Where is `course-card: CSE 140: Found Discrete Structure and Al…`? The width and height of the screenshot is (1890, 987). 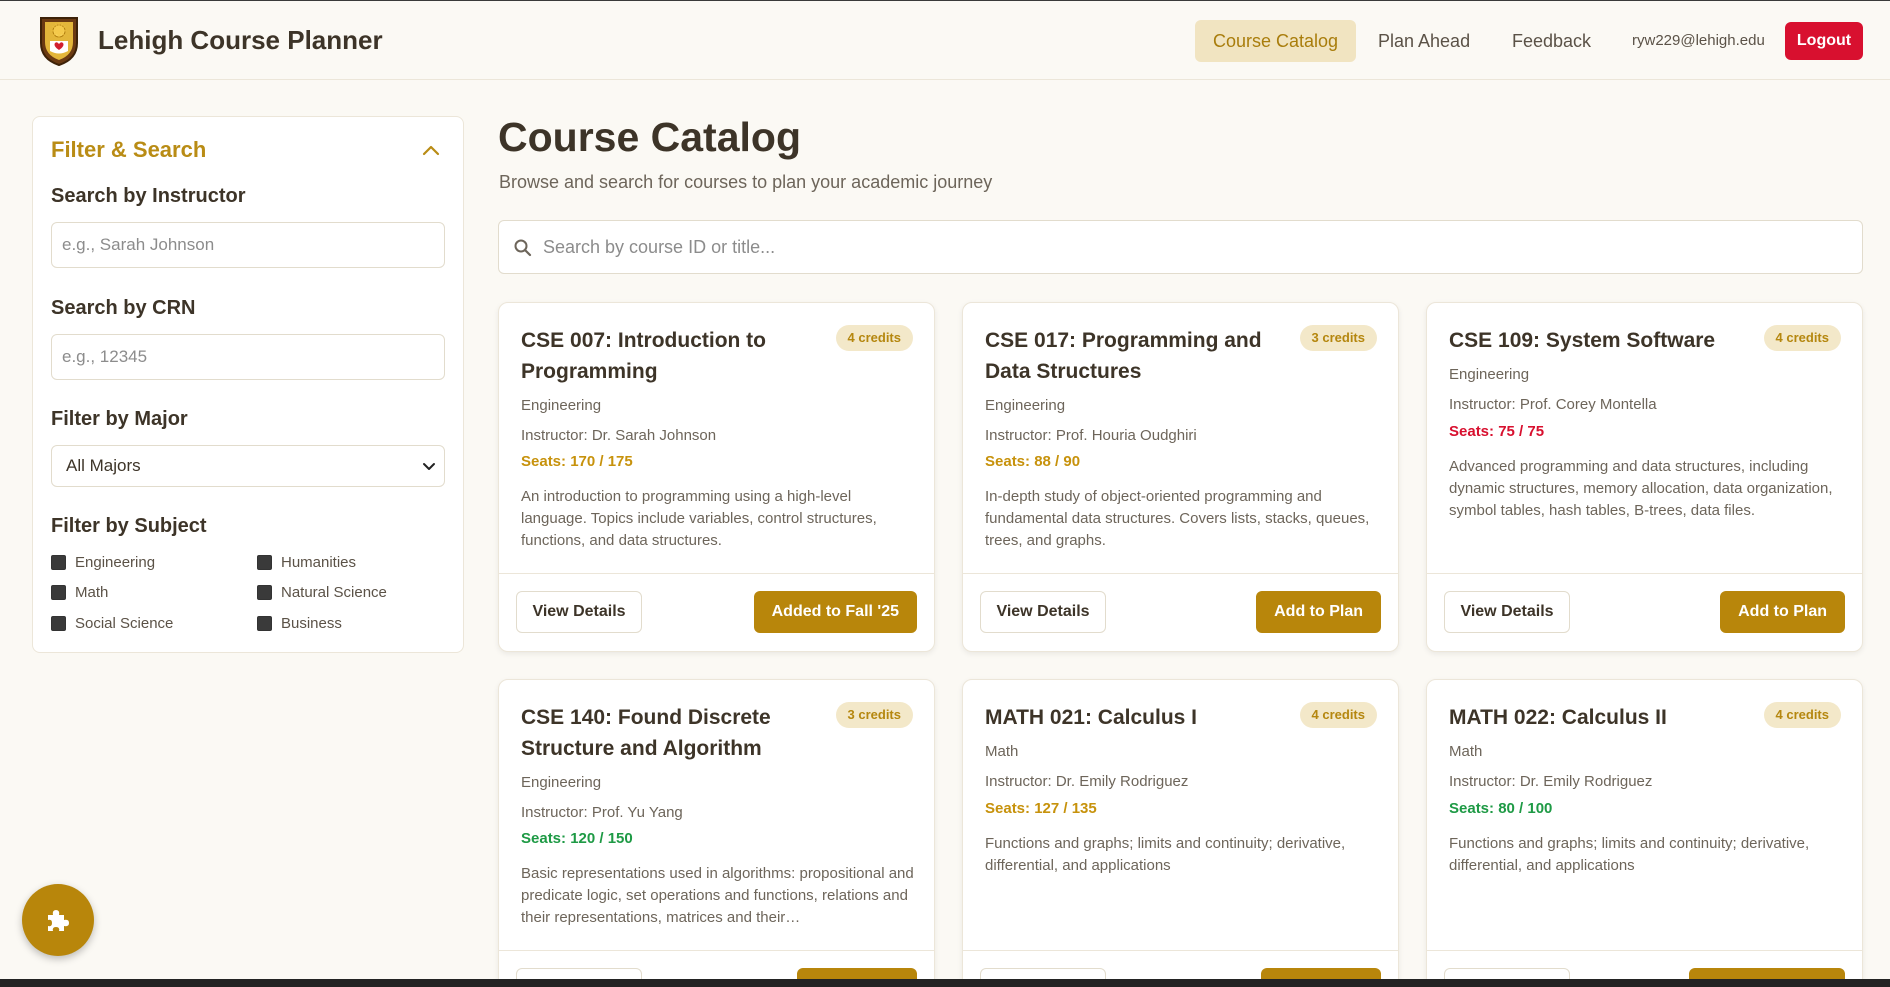 course-card: CSE 140: Found Discrete Structure and Al… is located at coordinates (716, 833).